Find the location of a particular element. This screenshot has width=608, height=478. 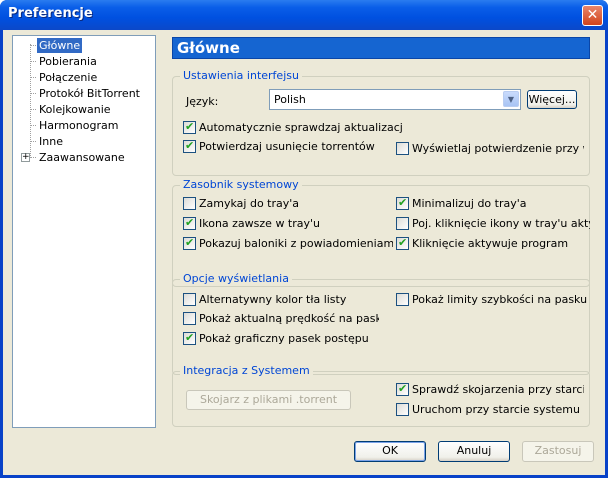

checkbox-label: Automatycznie sprawdzaj aktualizacje is located at coordinates (301, 127).